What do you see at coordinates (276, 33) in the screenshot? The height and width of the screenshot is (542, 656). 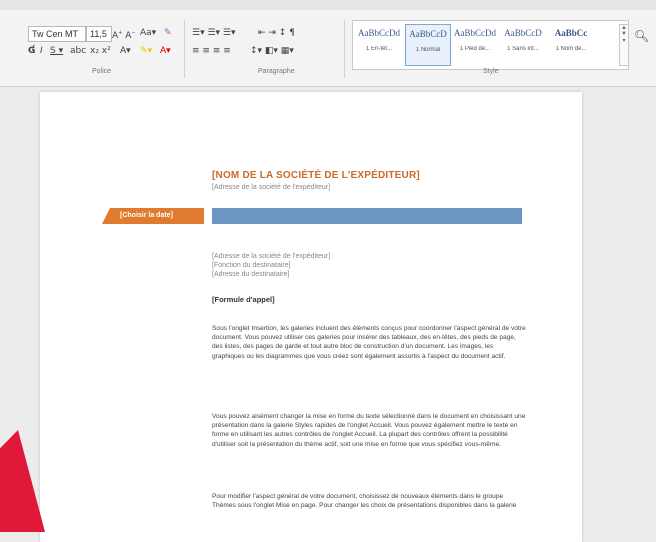 I see `indent-button: ⇤ ⇥ ↕ ¶` at bounding box center [276, 33].